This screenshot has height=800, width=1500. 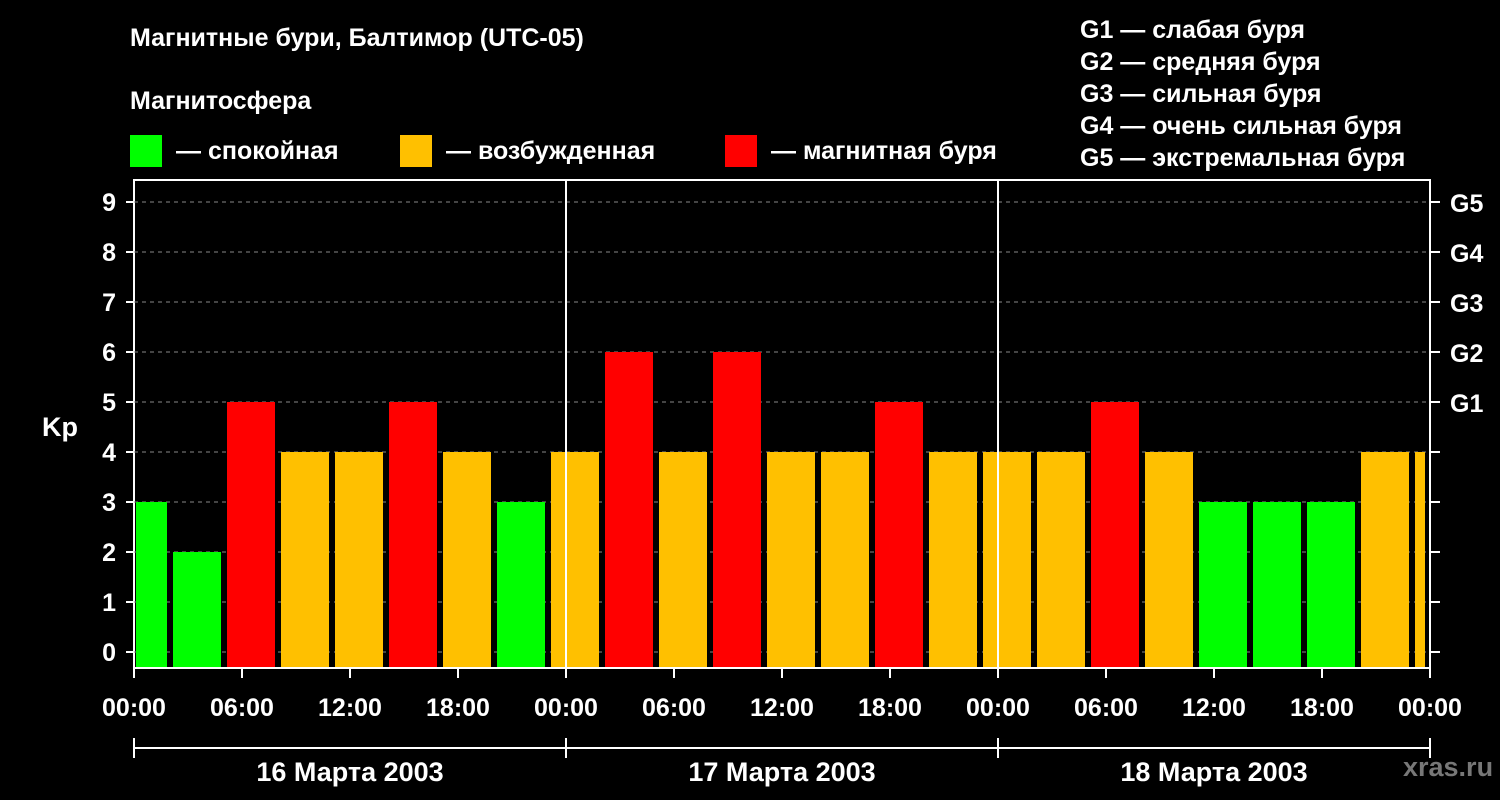 I want to click on y-tick-label: 3, so click(x=109, y=503).